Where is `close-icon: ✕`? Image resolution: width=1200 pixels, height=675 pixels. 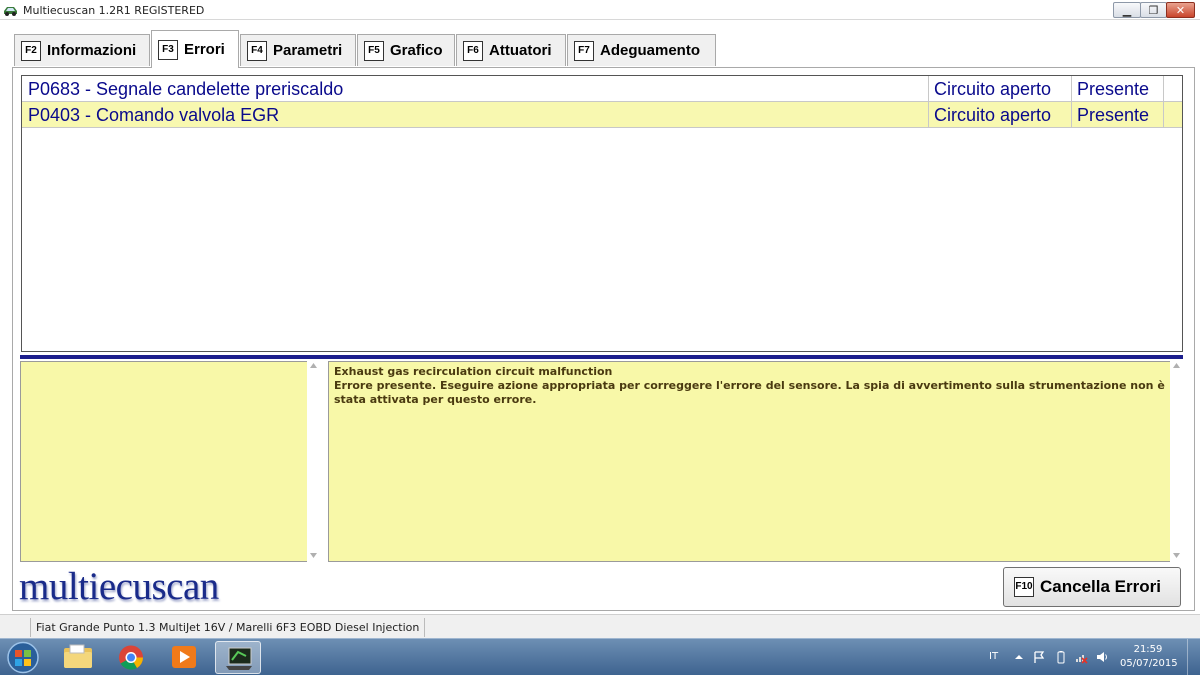
close-icon: ✕ is located at coordinates (1180, 10).